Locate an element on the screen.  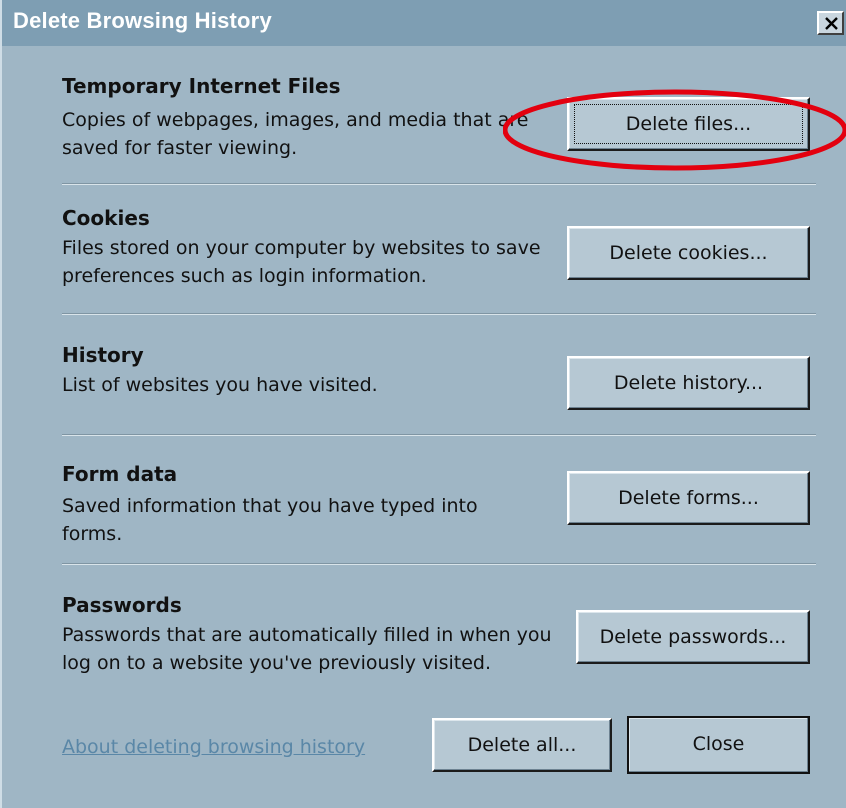
title-bar: Delete Browsing History is located at coordinates (424, 23).